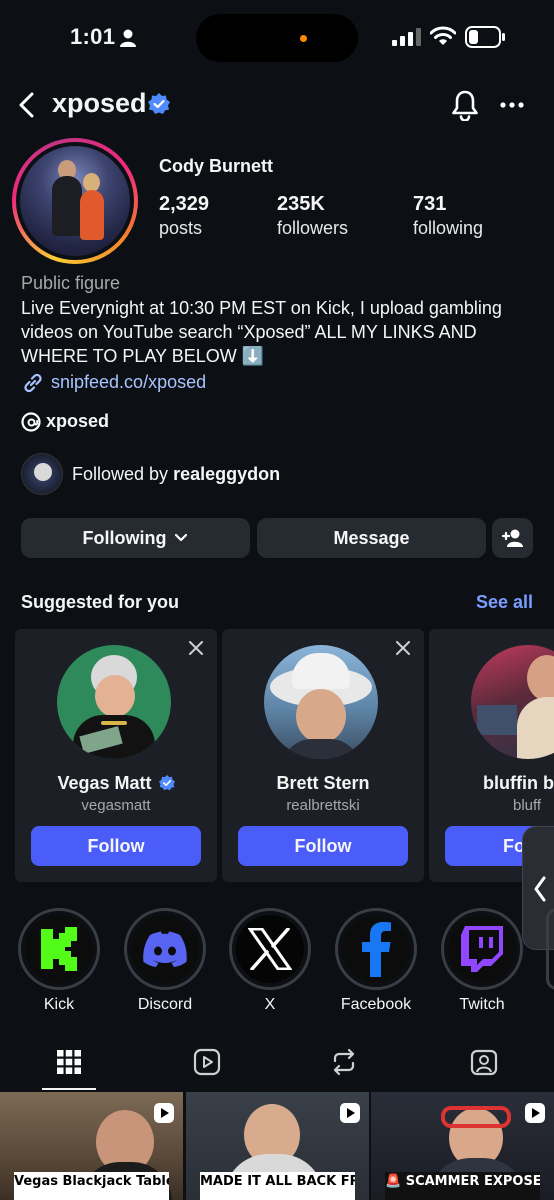 The height and width of the screenshot is (1200, 554). What do you see at coordinates (91, 1146) in the screenshot?
I see `post-thumbnail: Vegas Blackjack Table` at bounding box center [91, 1146].